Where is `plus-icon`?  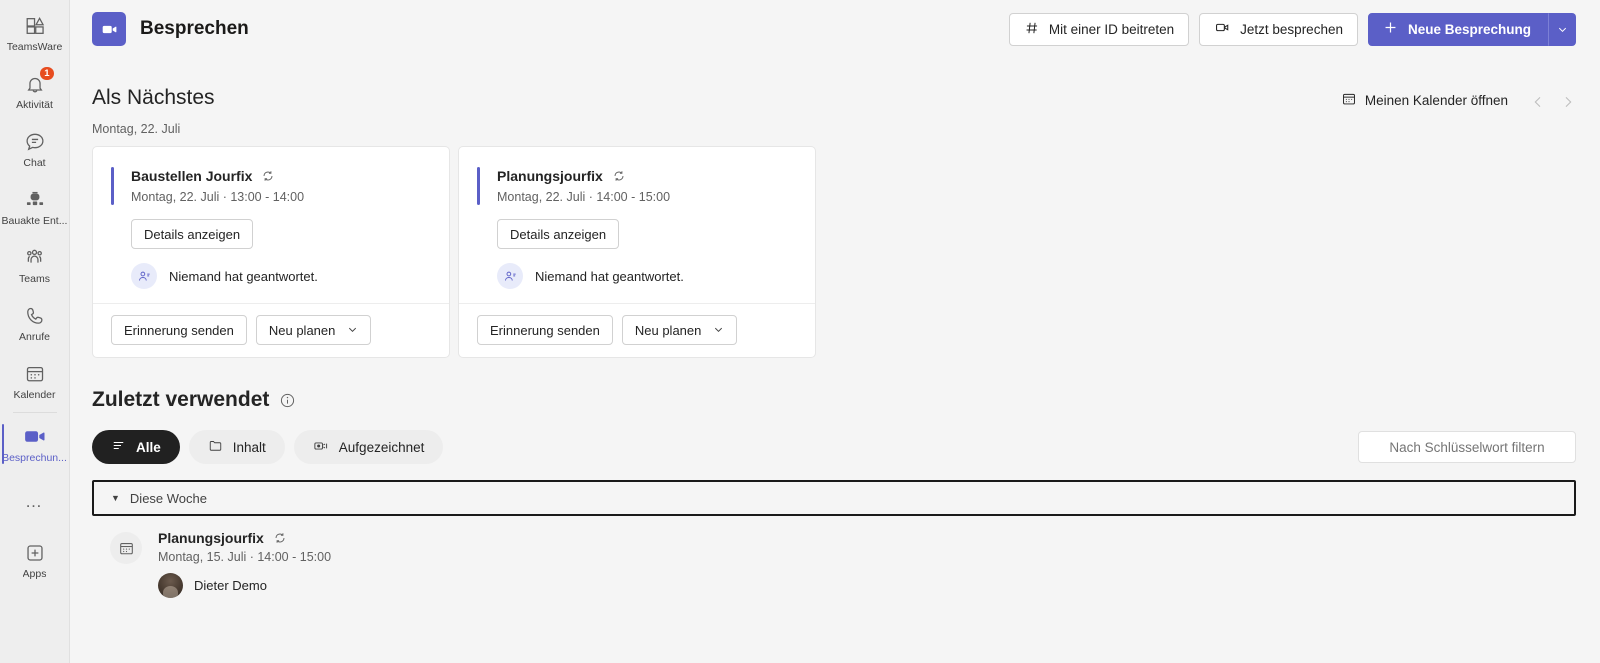
plus-icon is located at coordinates (1390, 29).